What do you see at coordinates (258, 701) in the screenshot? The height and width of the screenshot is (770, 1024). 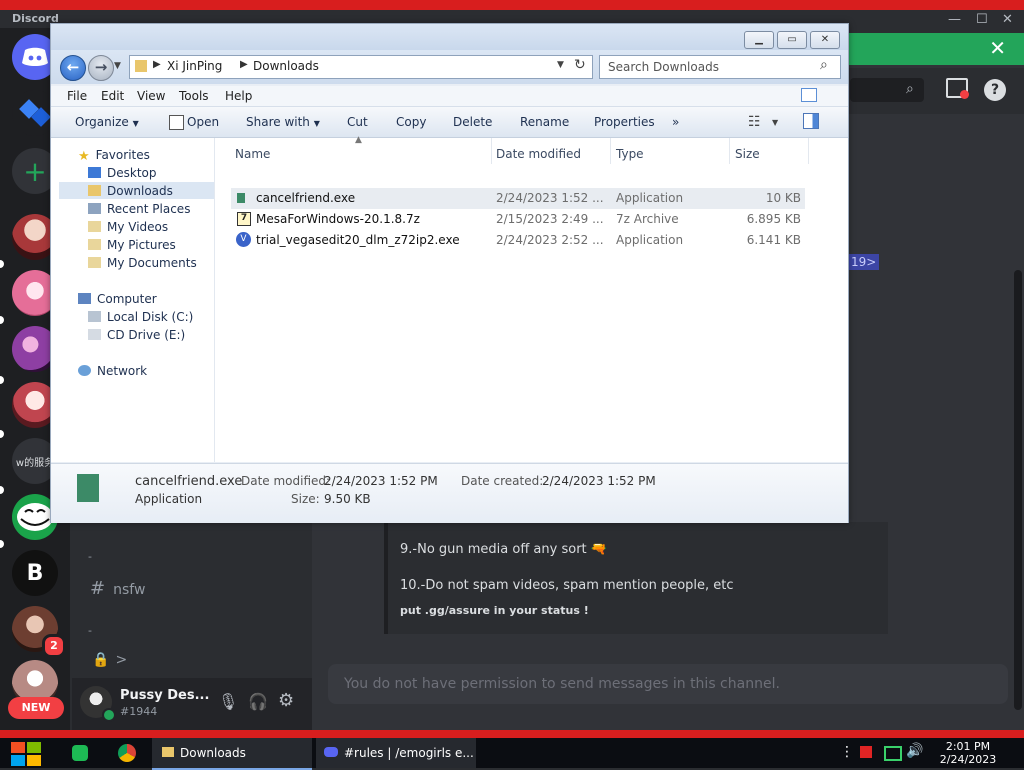 I see `headphones-icon: 🎧` at bounding box center [258, 701].